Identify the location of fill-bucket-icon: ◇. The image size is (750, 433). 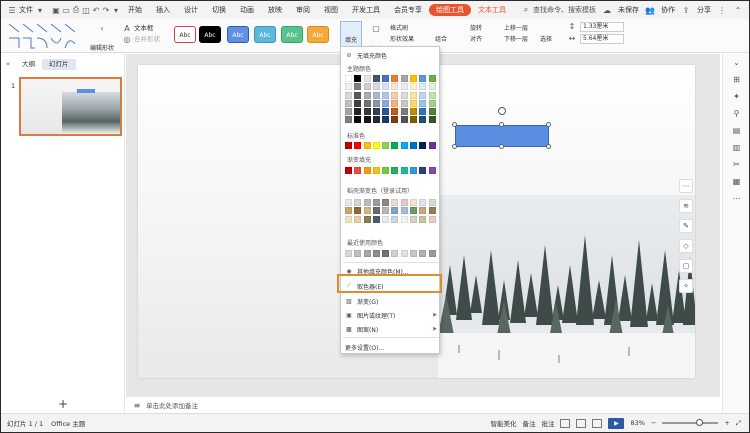
(686, 246).